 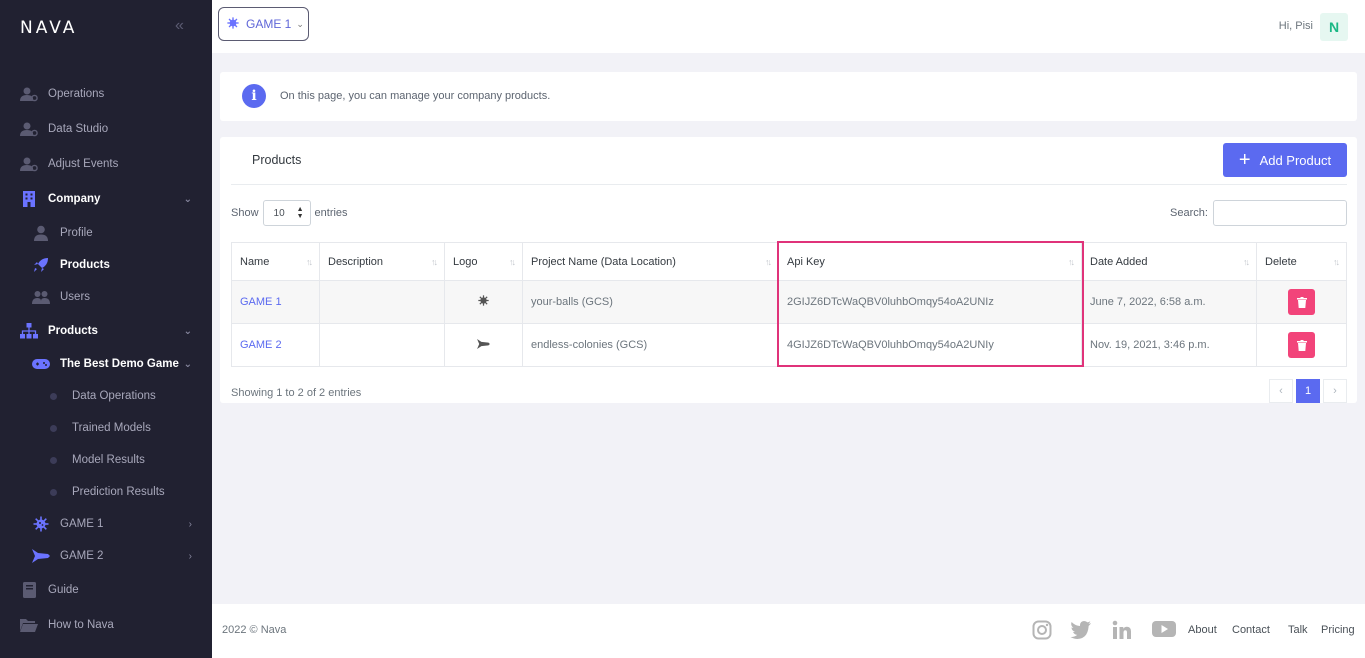 I want to click on sidebar-item-how-to-nava: How to Nava, so click(x=106, y=625).